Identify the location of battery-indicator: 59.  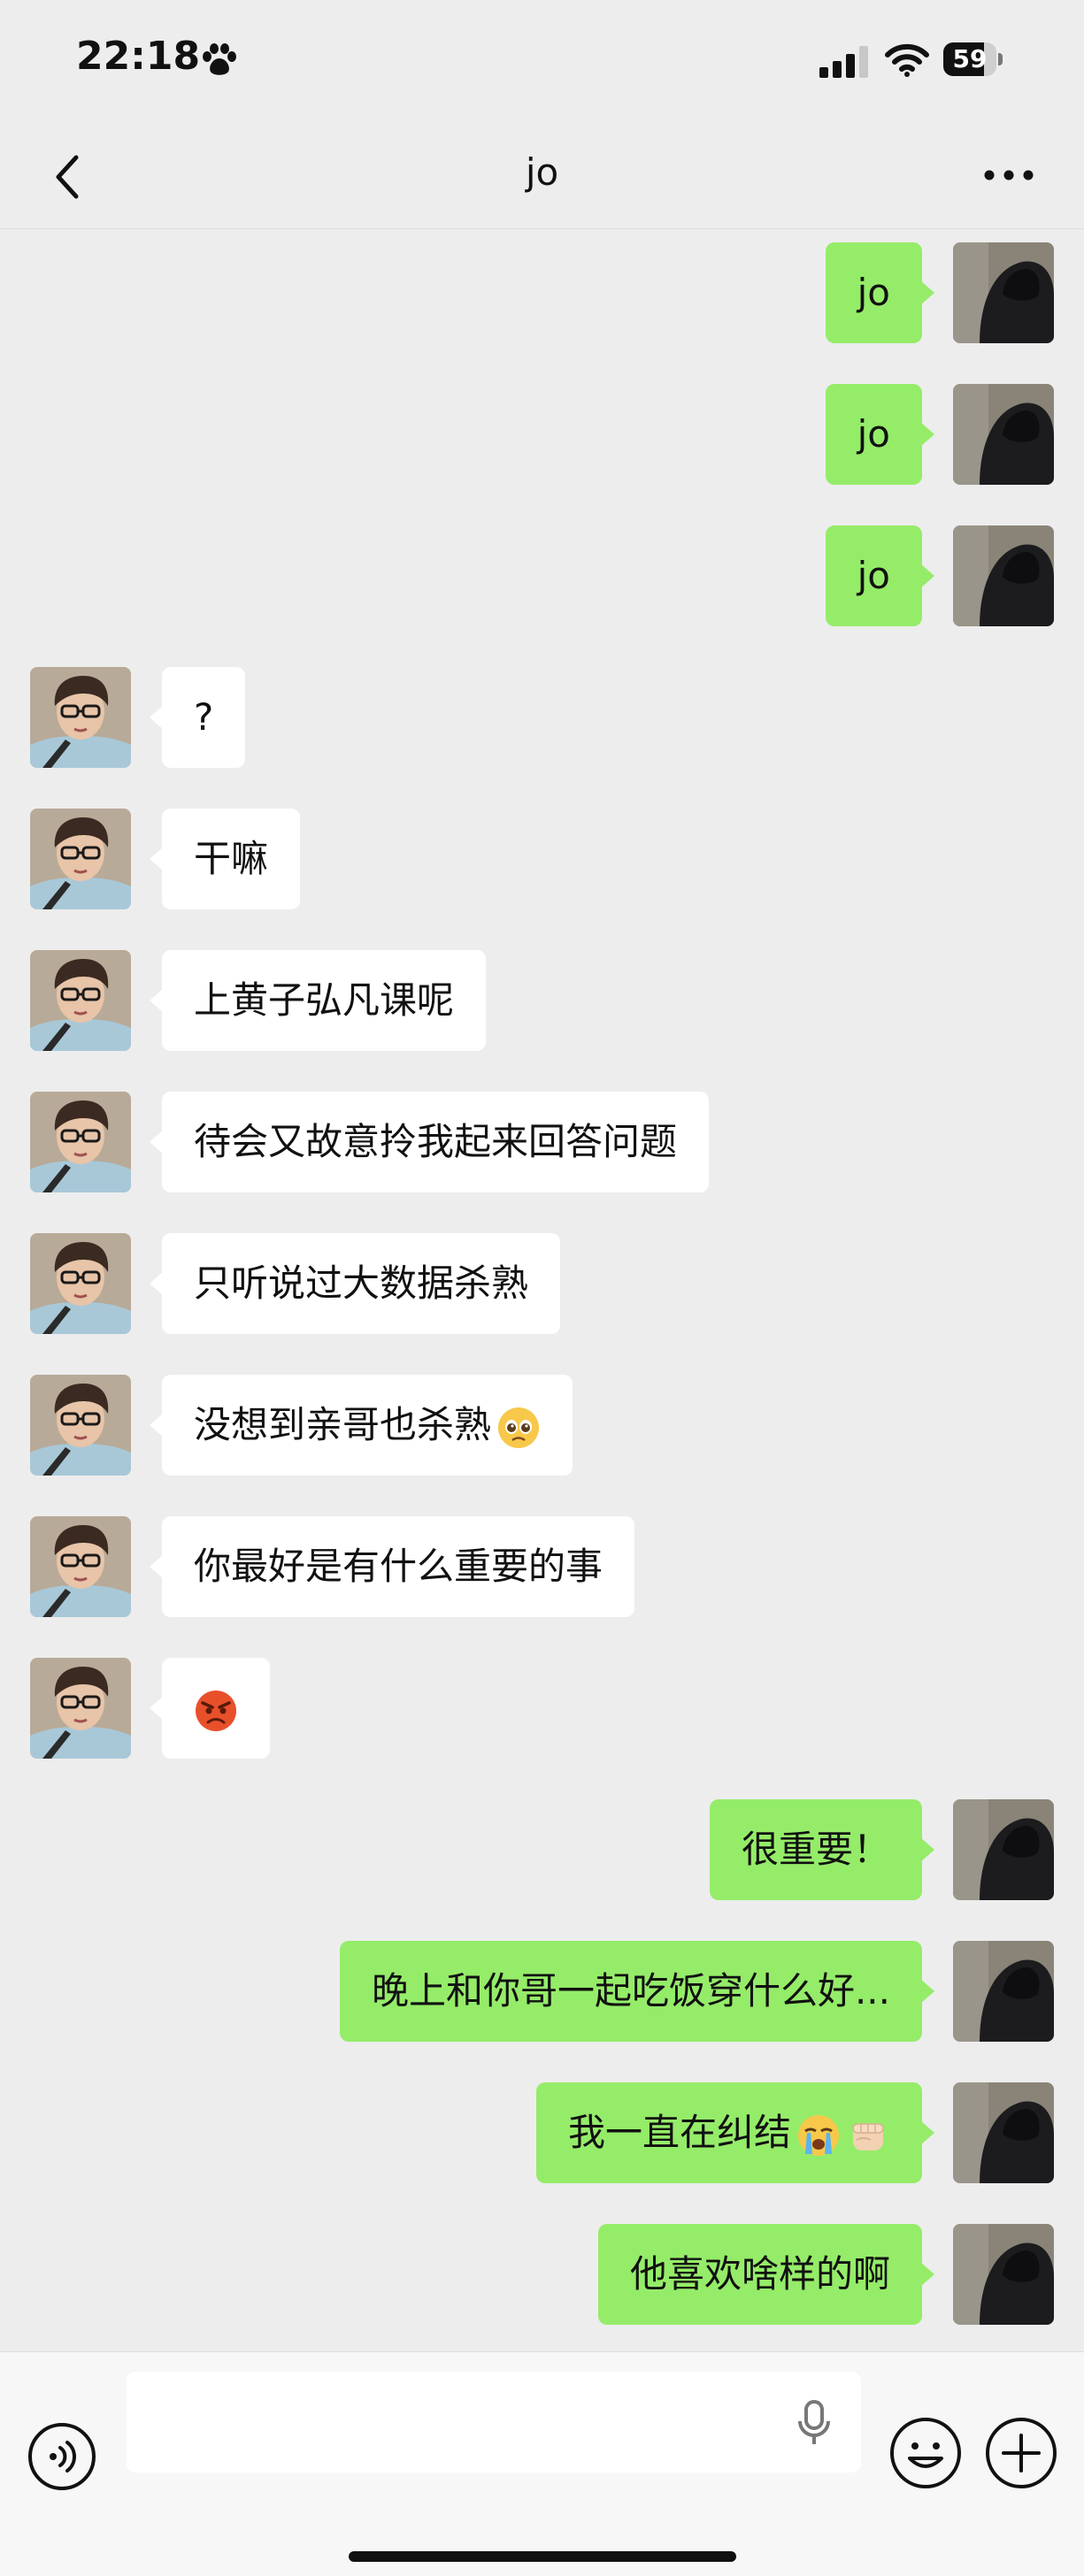
(973, 60).